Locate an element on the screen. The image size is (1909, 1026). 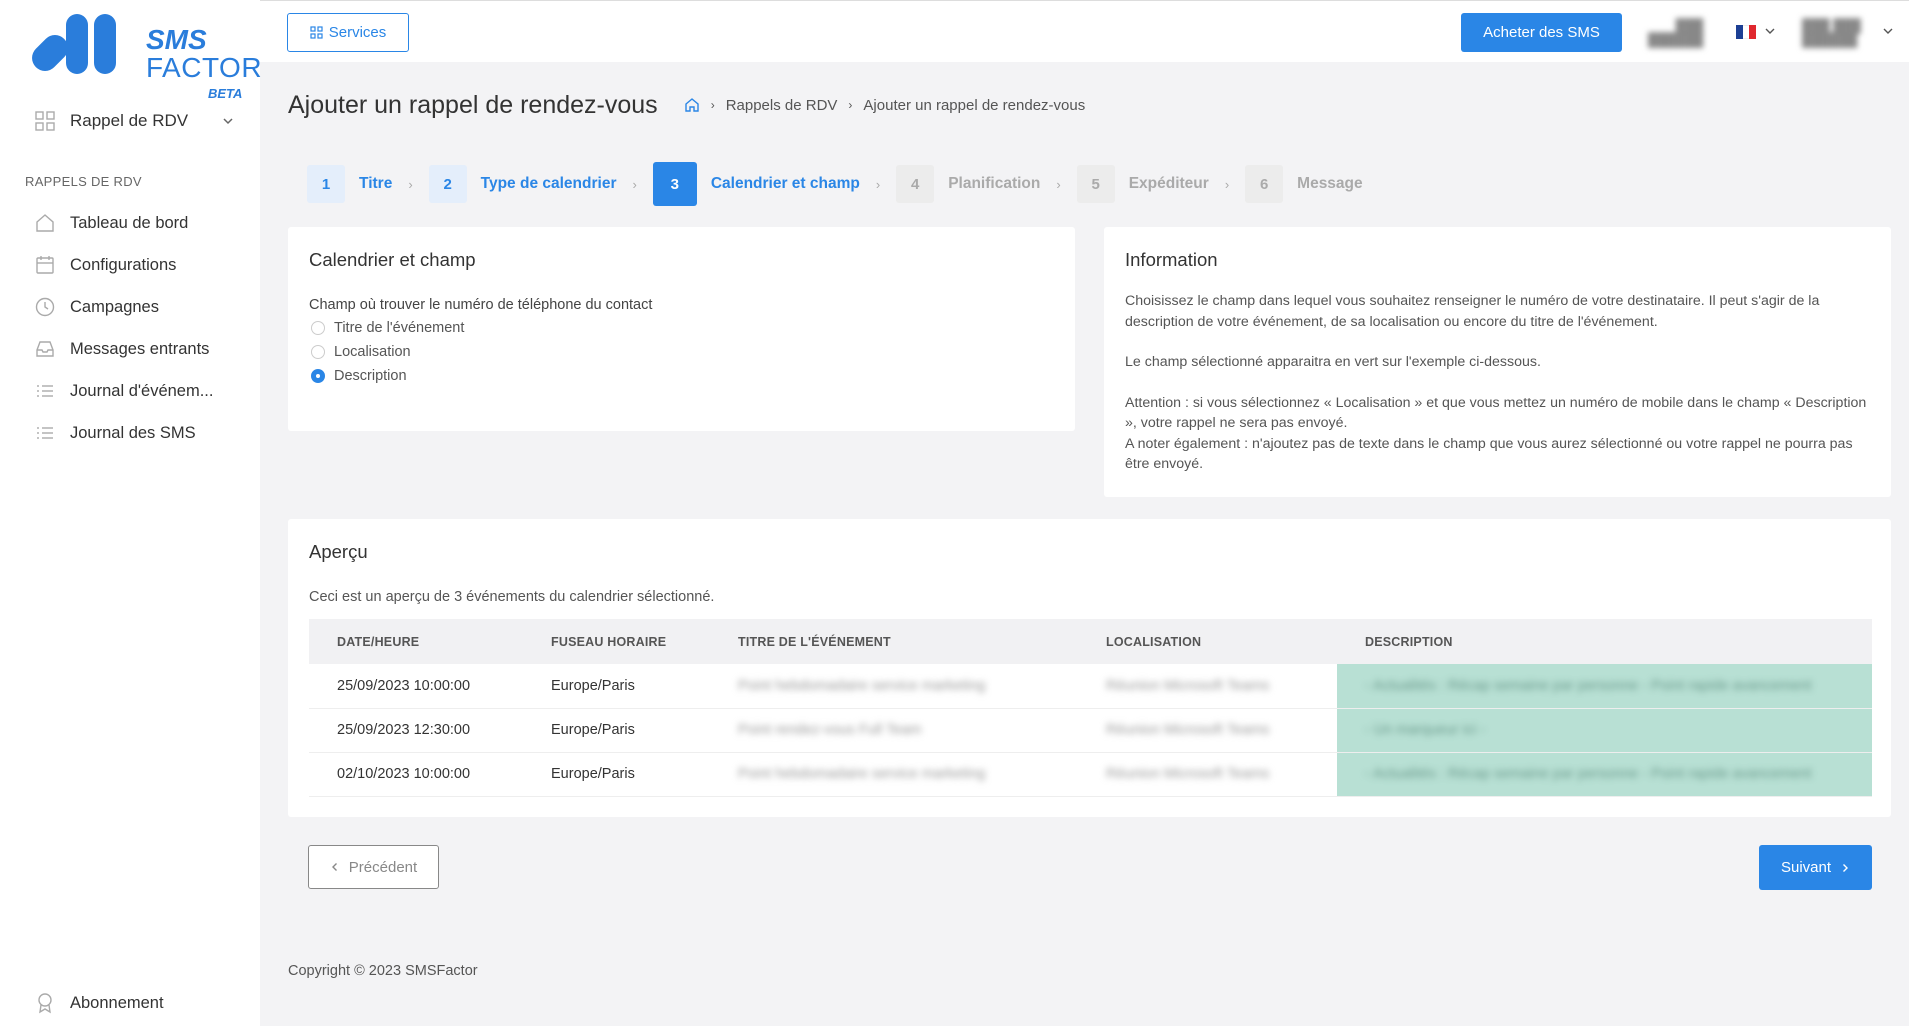
sidebar-item-incoming: Messages entrants is located at coordinates (139, 349).